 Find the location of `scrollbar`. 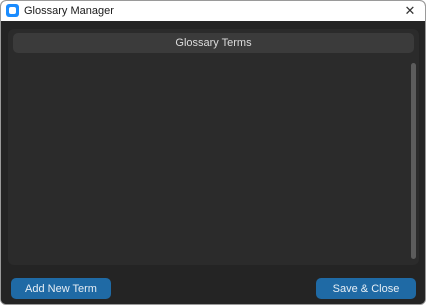

scrollbar is located at coordinates (413, 161).